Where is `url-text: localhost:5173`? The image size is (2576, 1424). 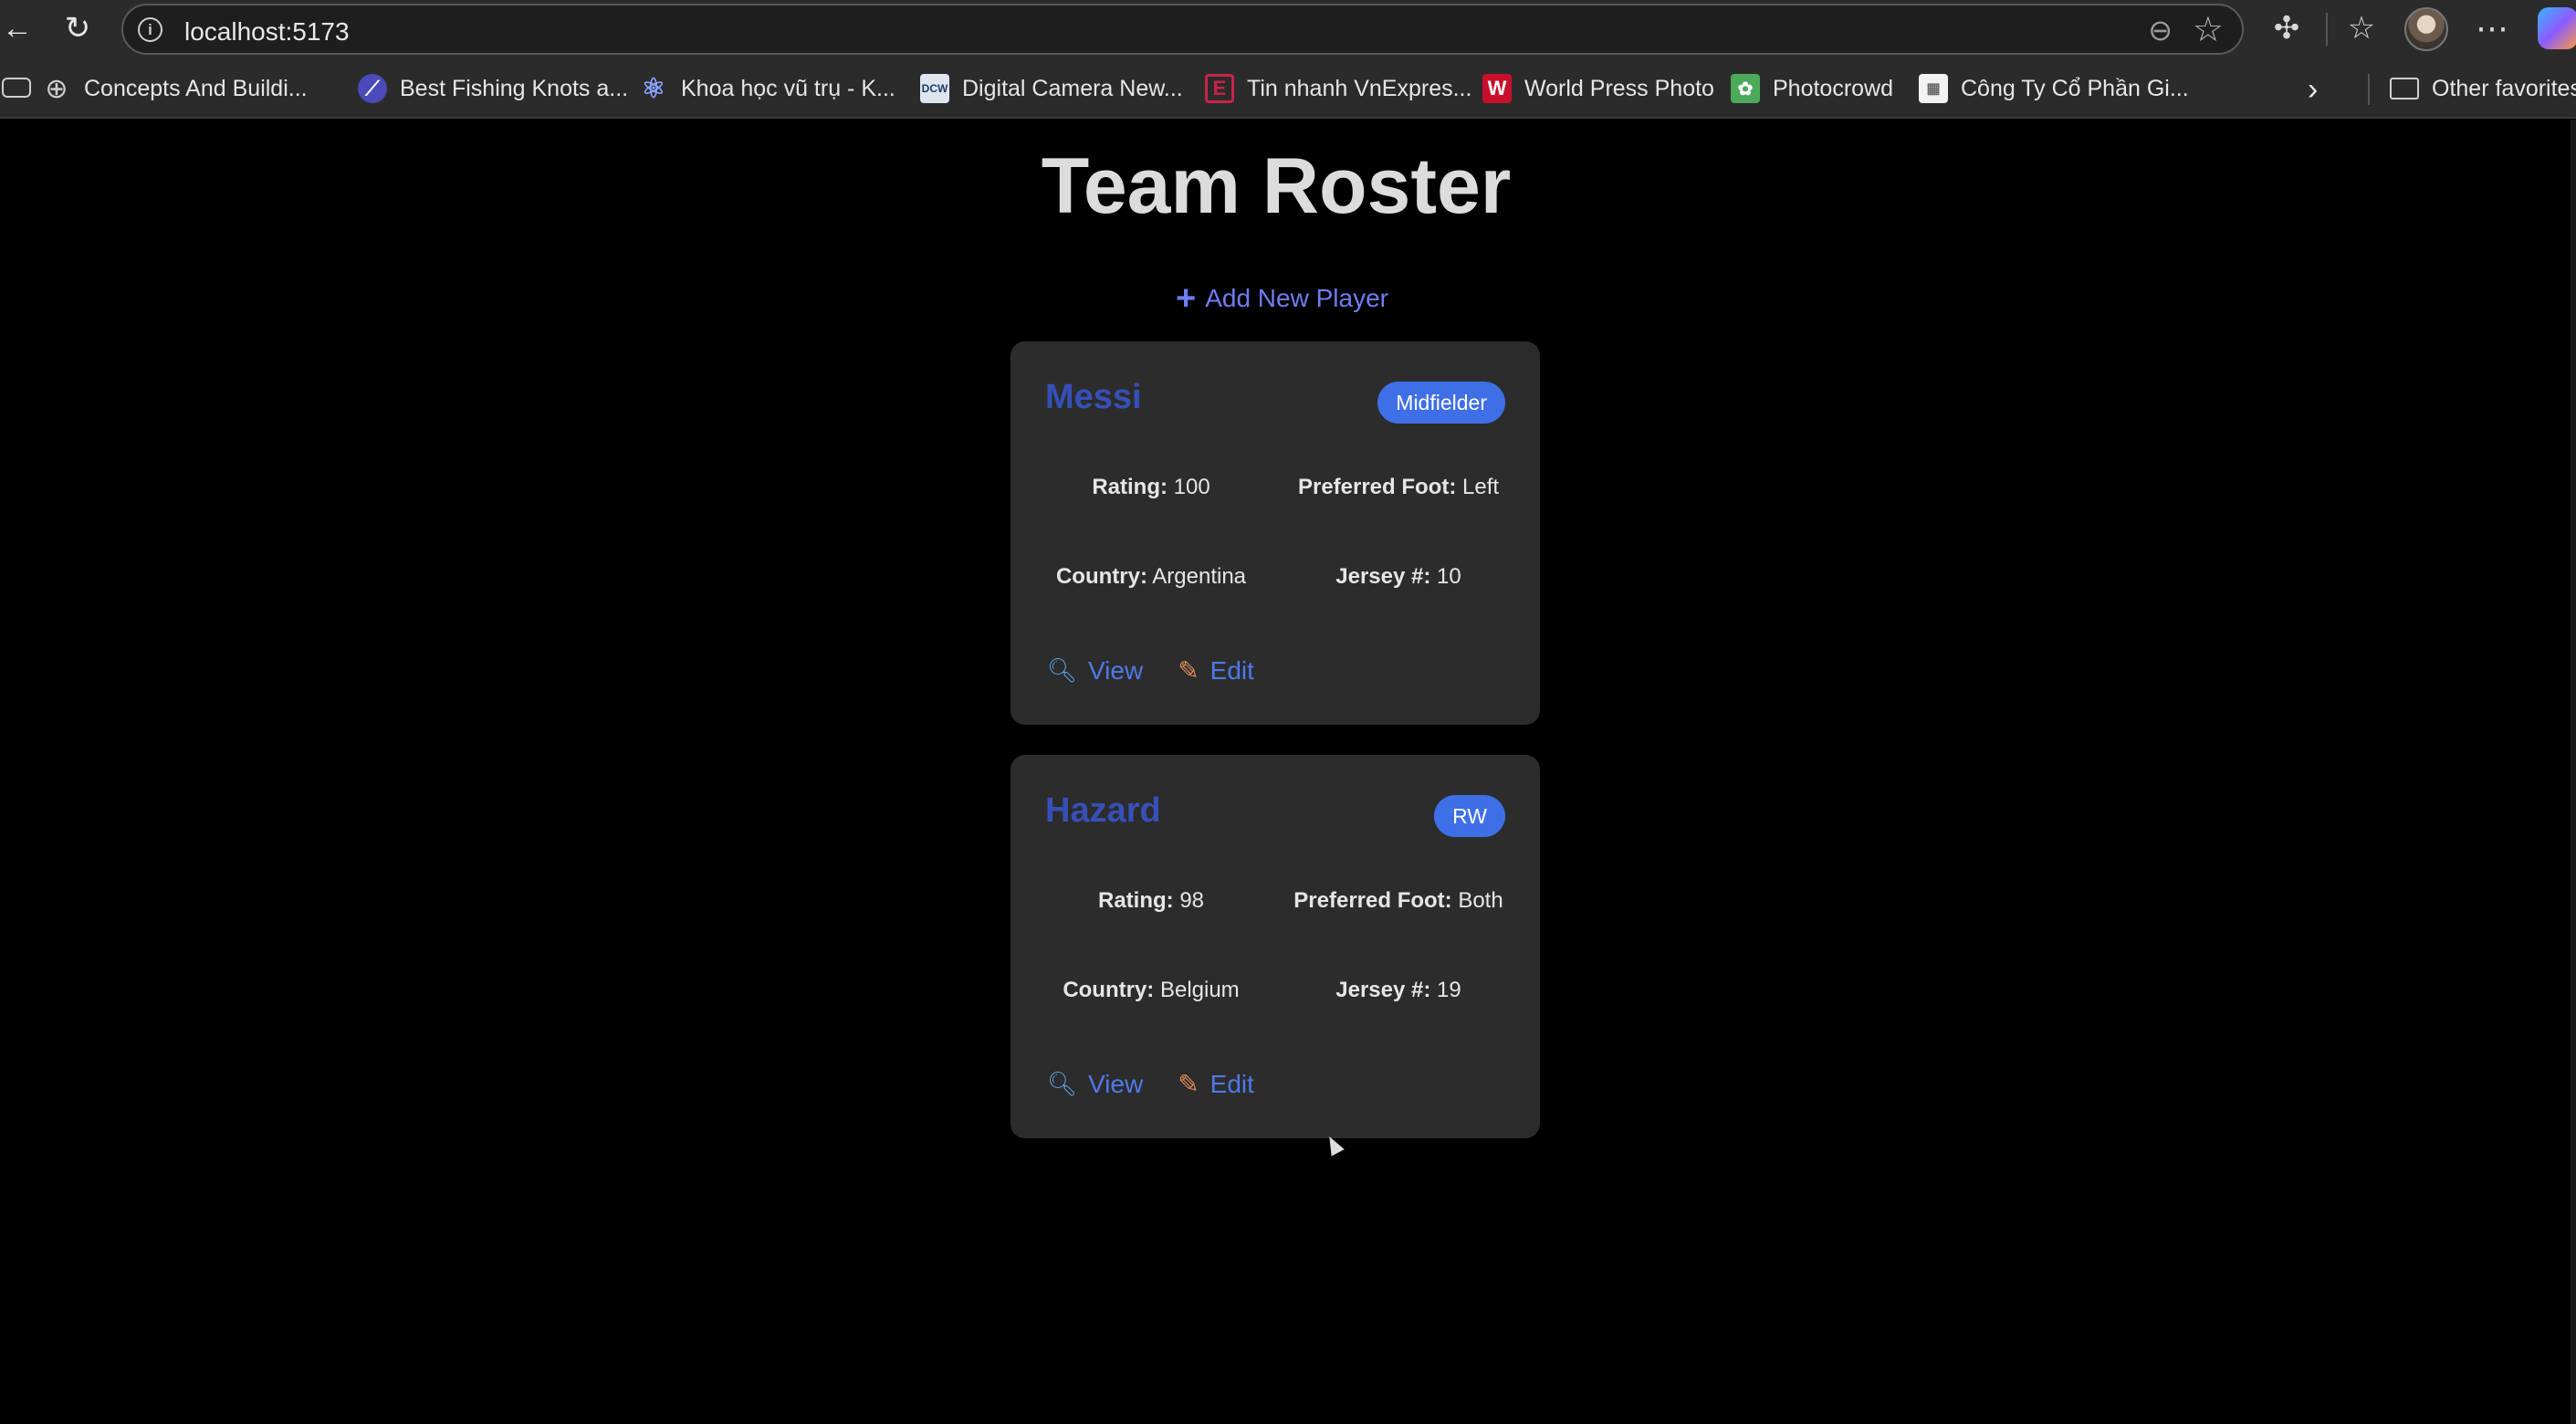 url-text: localhost:5173 is located at coordinates (267, 32).